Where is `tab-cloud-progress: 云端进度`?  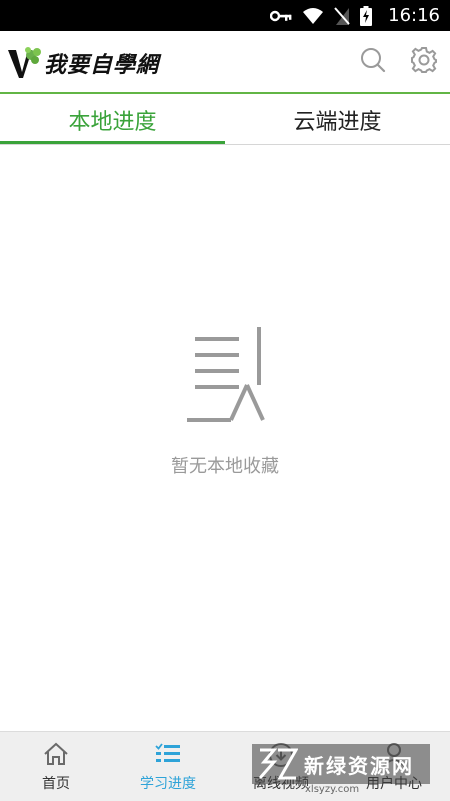 tab-cloud-progress: 云端进度 is located at coordinates (337, 119).